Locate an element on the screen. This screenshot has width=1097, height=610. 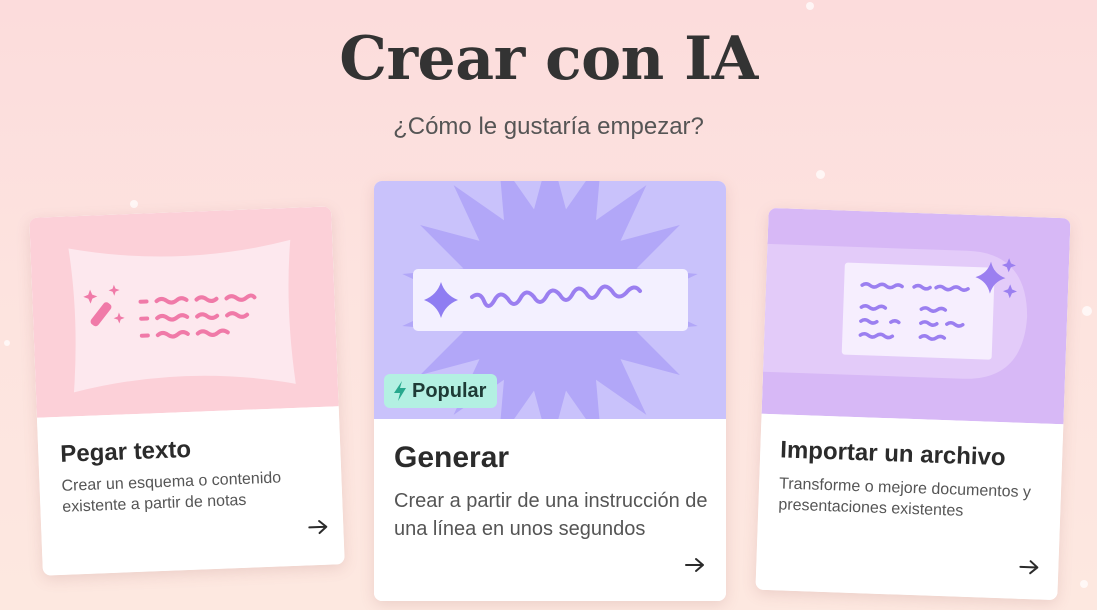
import-file-illustration is located at coordinates (895, 311).